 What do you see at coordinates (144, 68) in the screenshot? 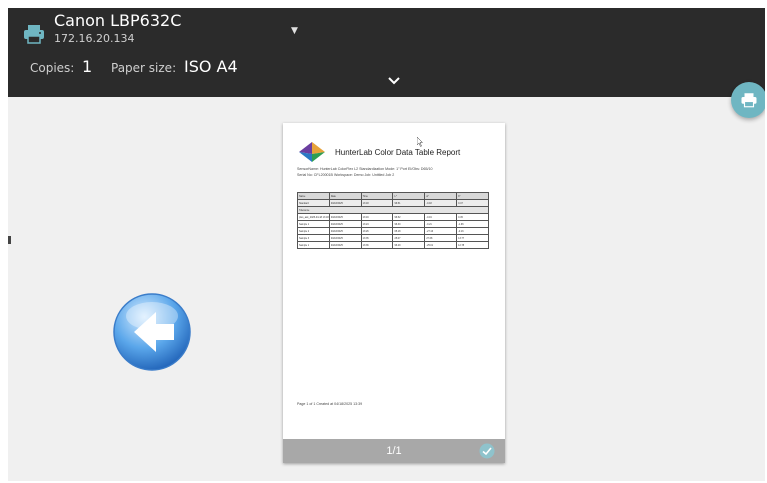
I see `paper-size-label: Paper size:` at bounding box center [144, 68].